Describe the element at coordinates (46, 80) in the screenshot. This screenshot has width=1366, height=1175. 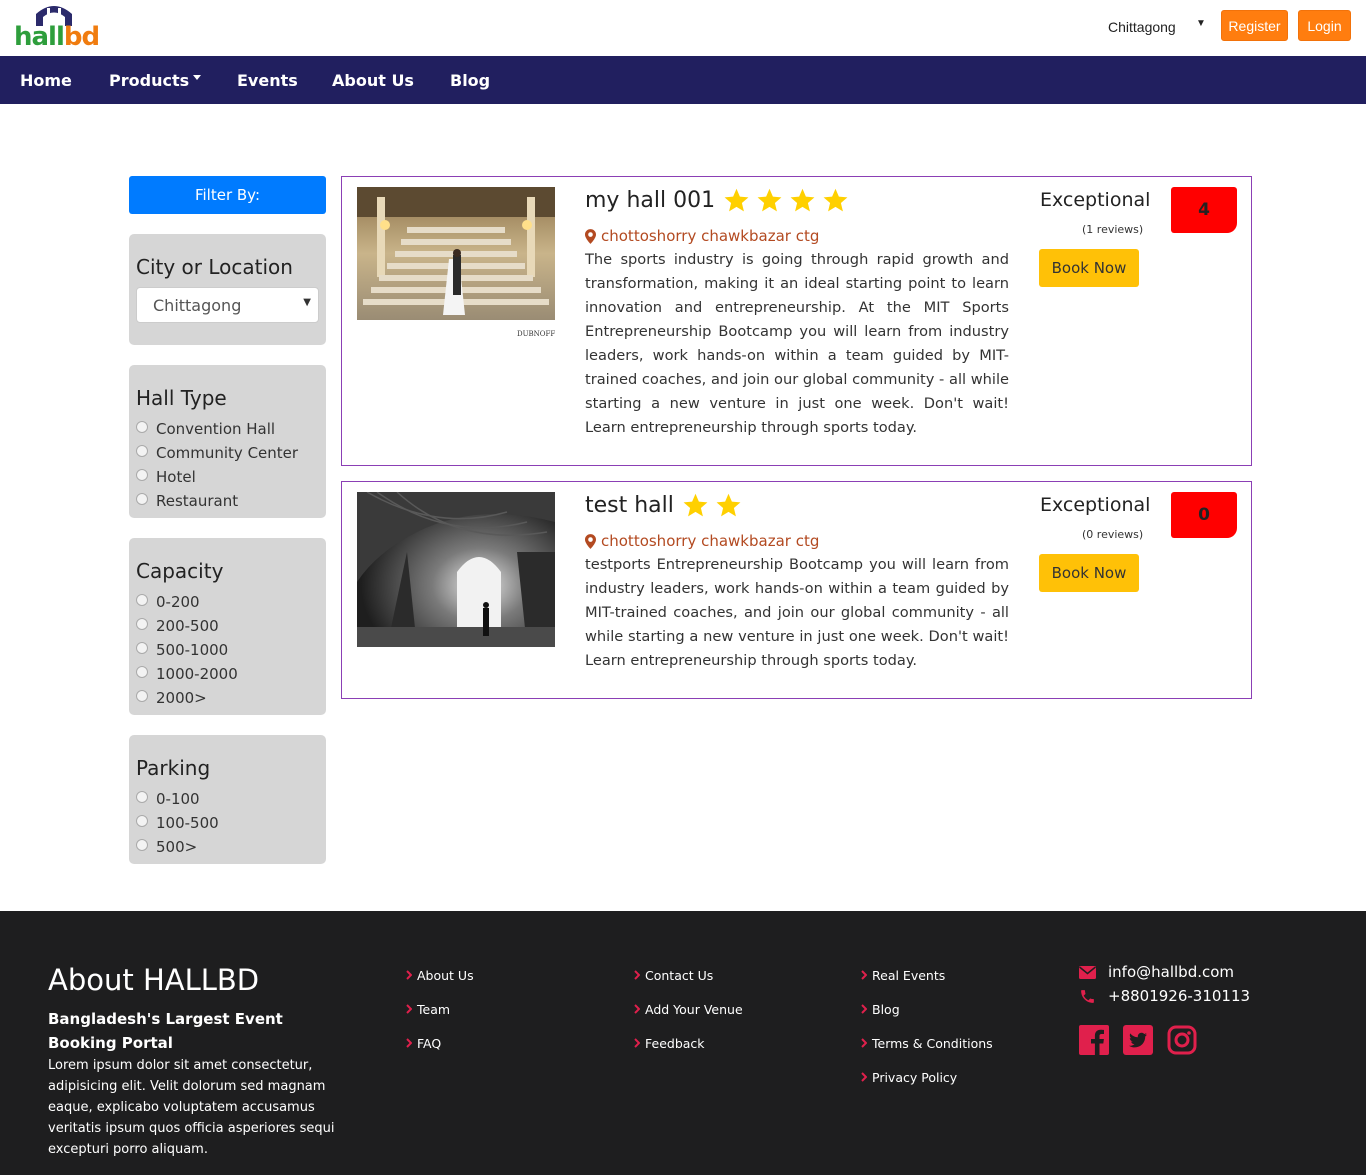
I see `nav-home: Home` at that location.